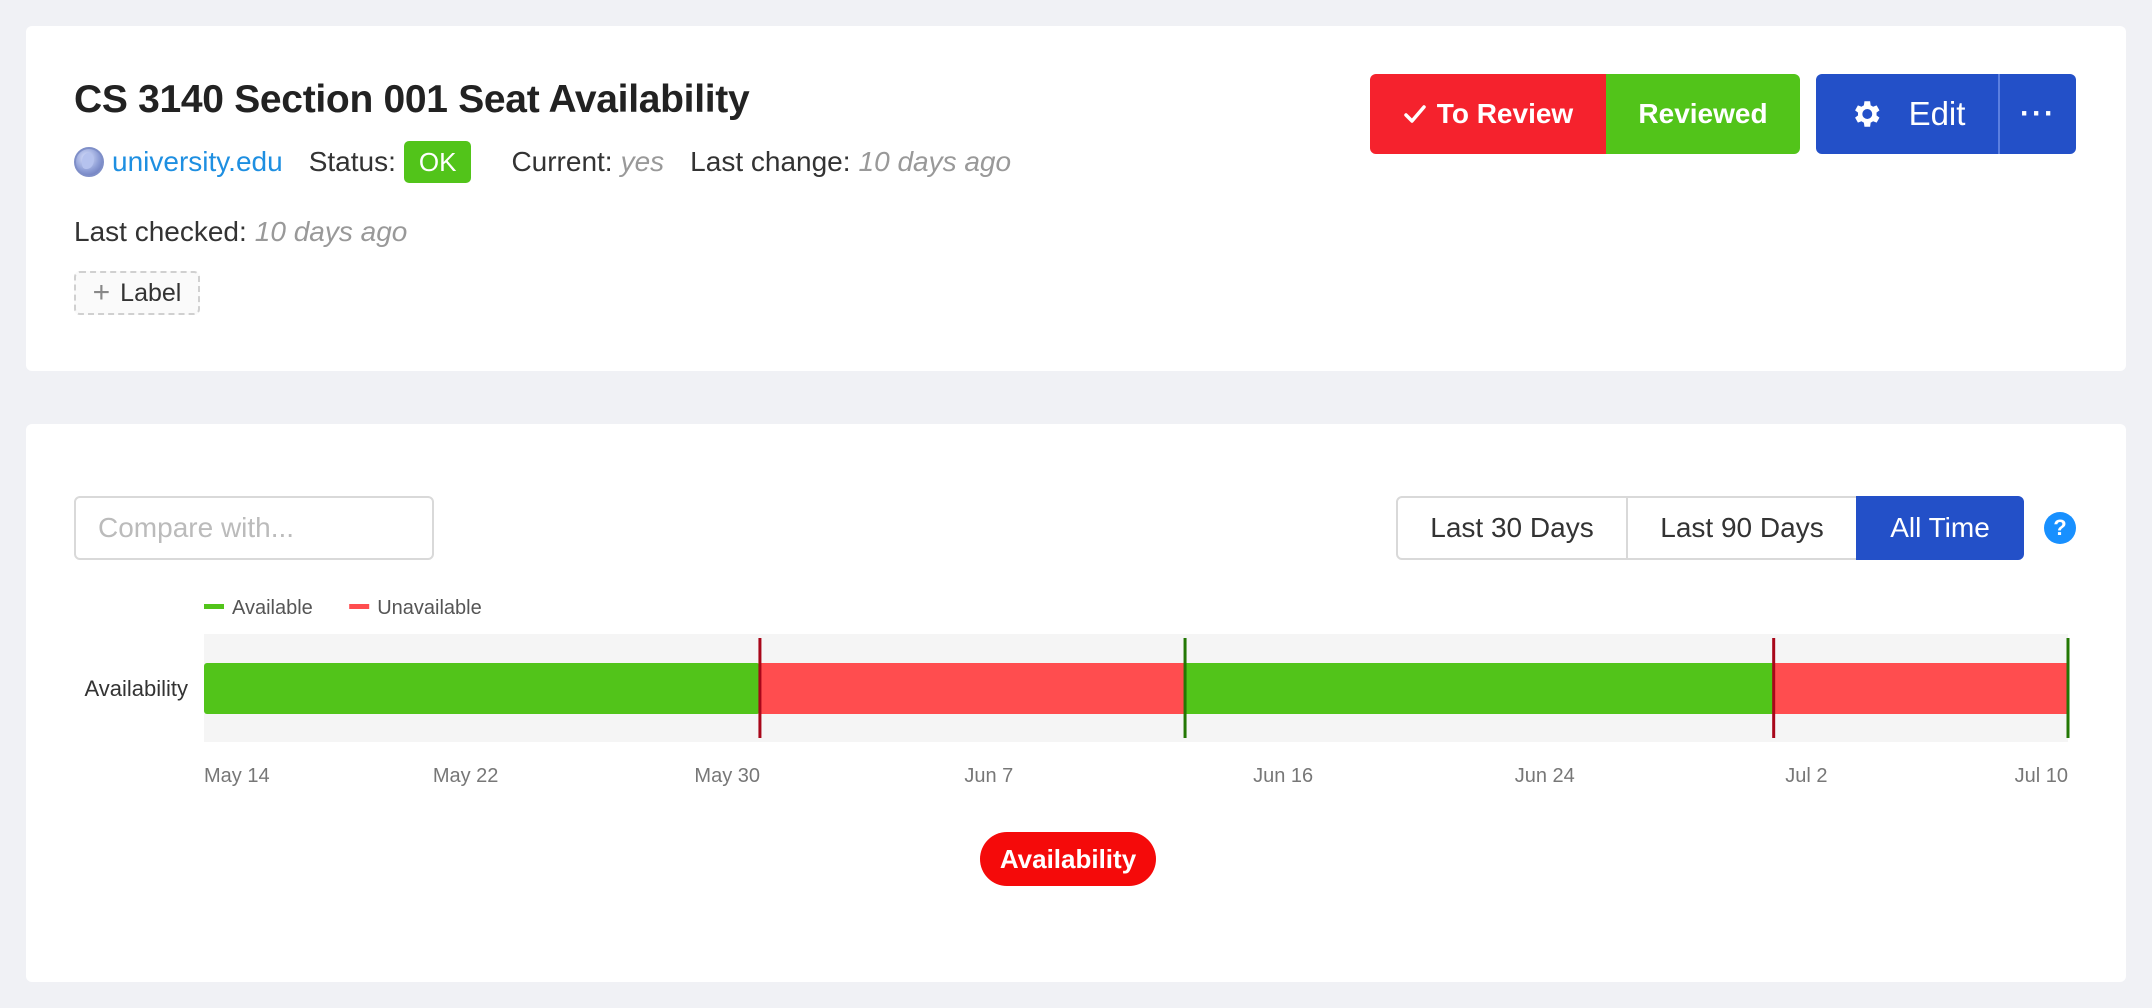  What do you see at coordinates (1907, 114) in the screenshot?
I see `edit-button: Edit` at bounding box center [1907, 114].